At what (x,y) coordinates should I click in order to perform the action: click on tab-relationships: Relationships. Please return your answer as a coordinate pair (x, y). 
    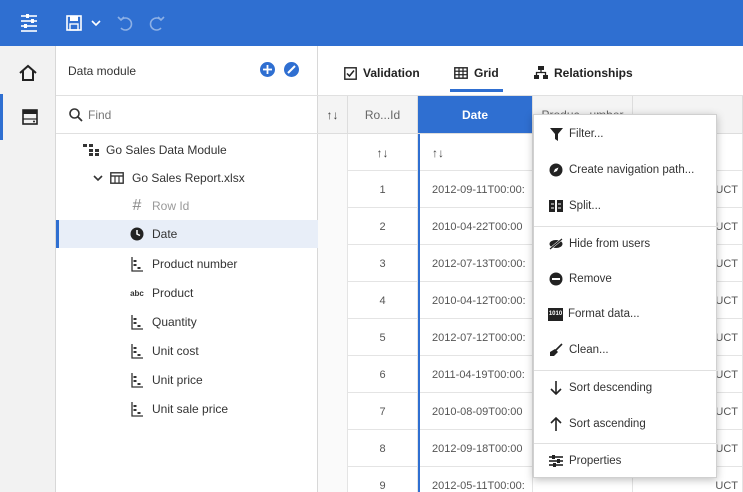
    Looking at the image, I should click on (583, 73).